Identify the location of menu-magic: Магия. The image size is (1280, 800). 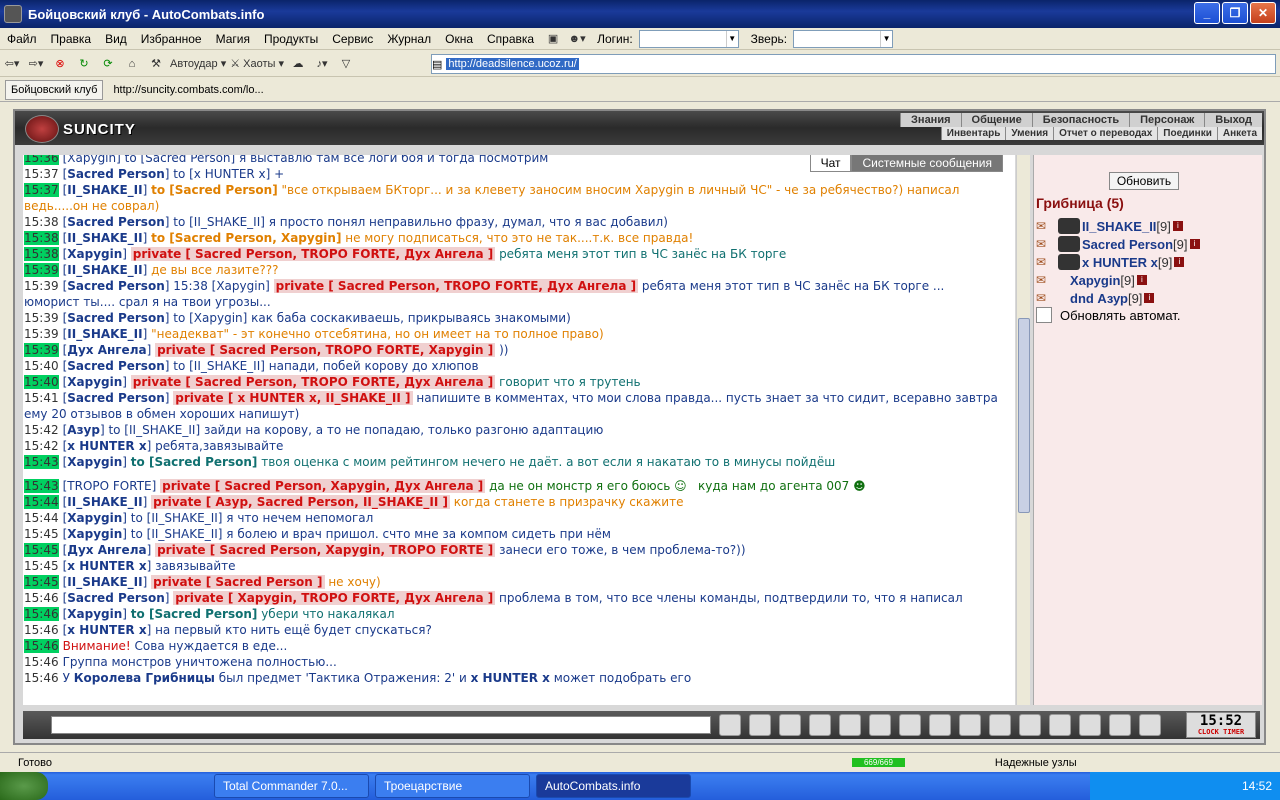
(233, 39).